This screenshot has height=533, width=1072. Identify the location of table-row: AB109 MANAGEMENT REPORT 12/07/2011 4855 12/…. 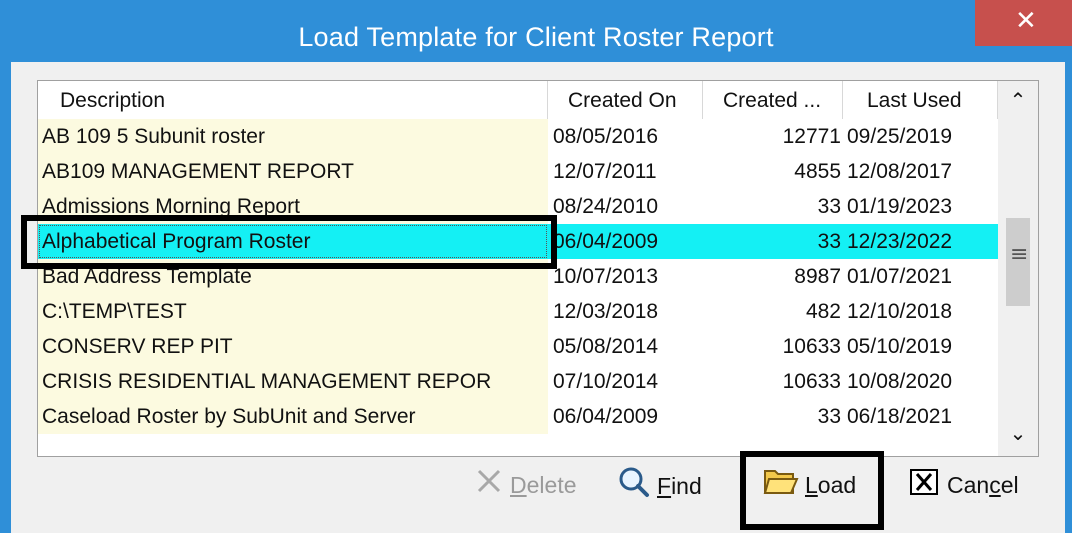
(518, 171).